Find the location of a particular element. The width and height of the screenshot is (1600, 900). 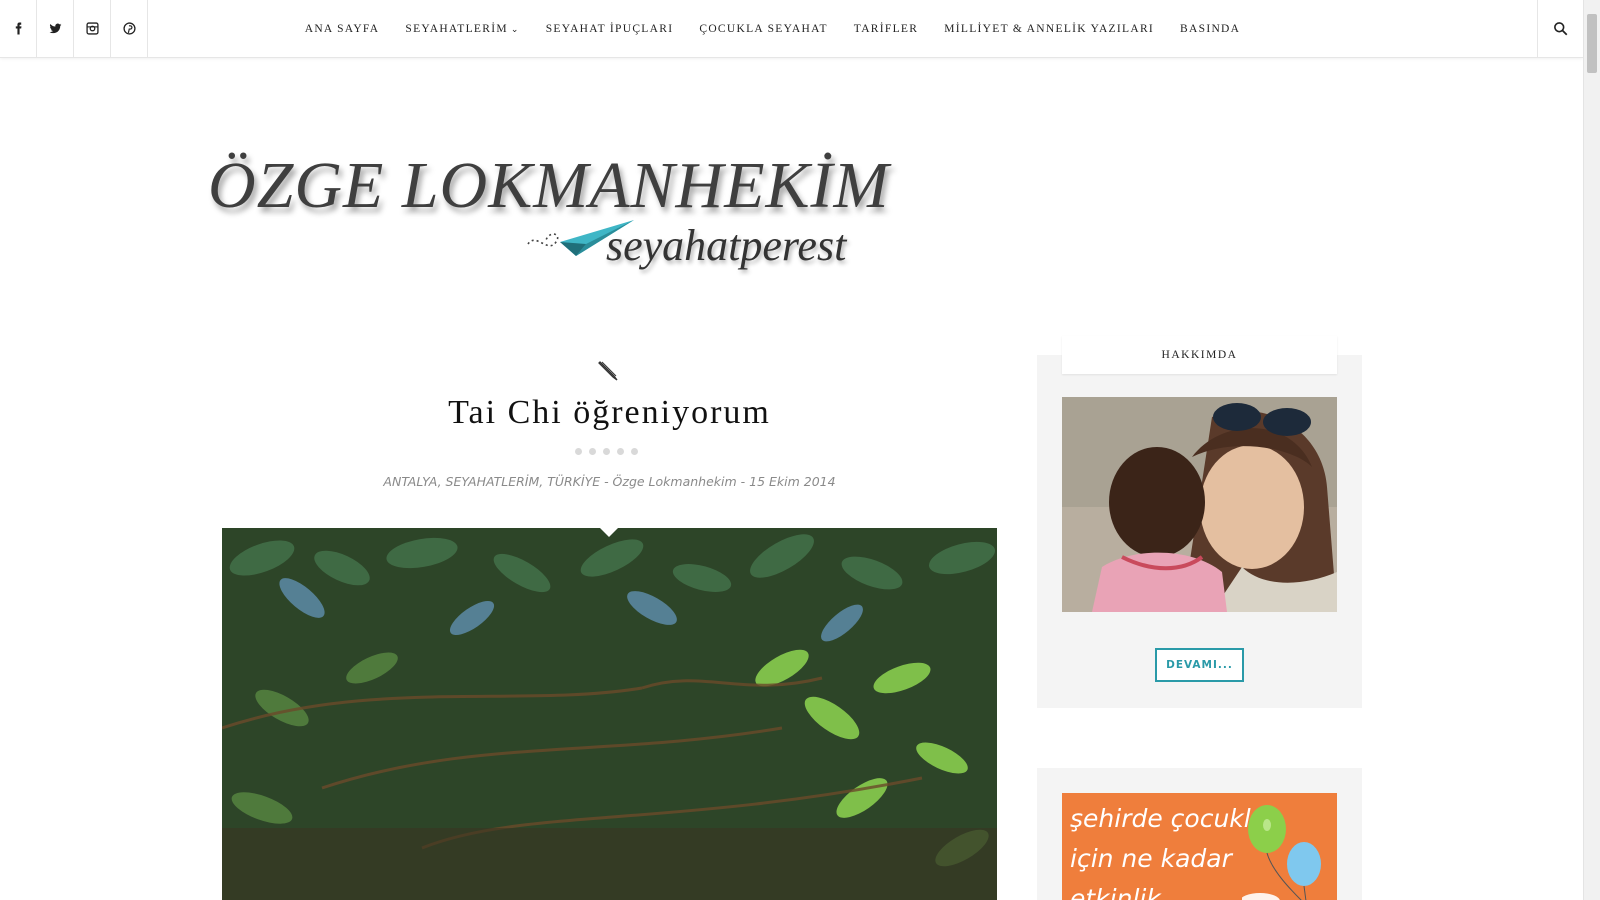

facebook-icon is located at coordinates (18, 28).